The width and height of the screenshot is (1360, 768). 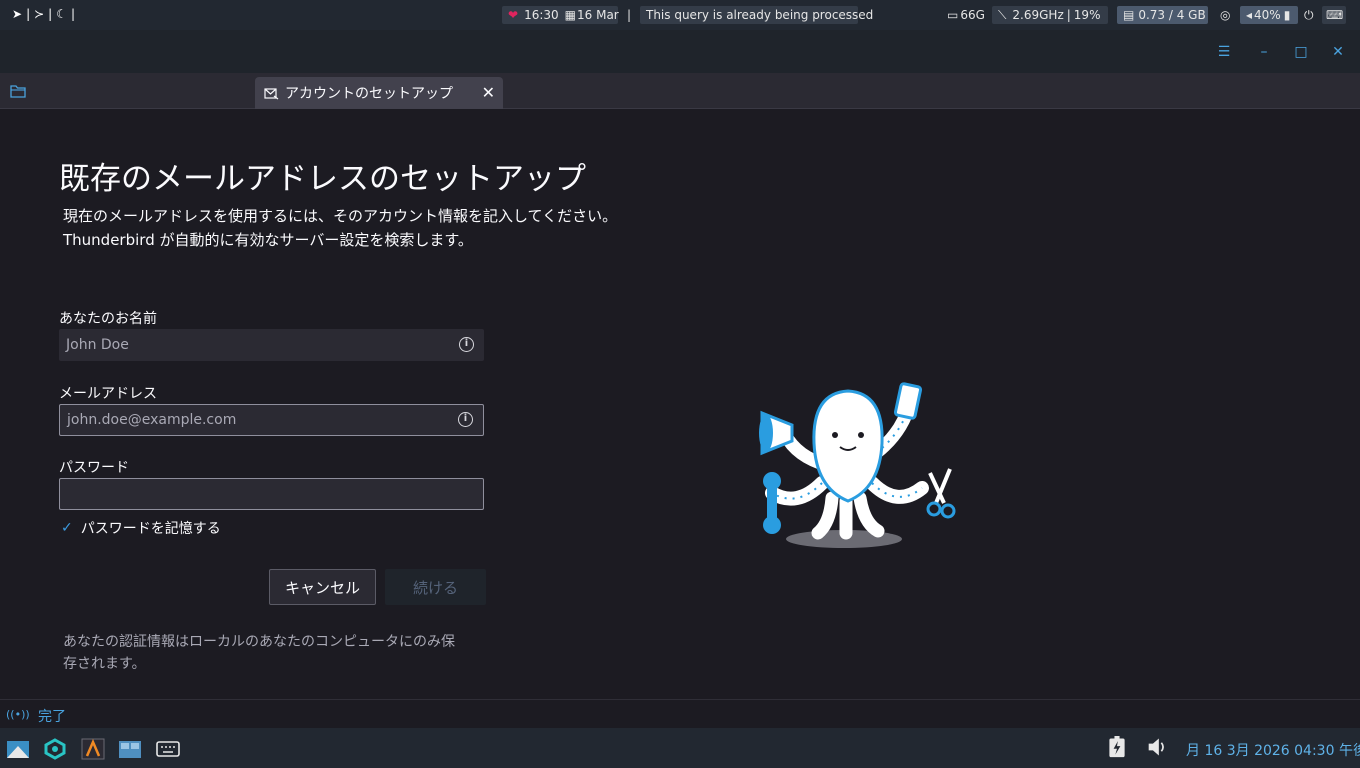 I want to click on virtual-keyboard-icon, so click(x=168, y=749).